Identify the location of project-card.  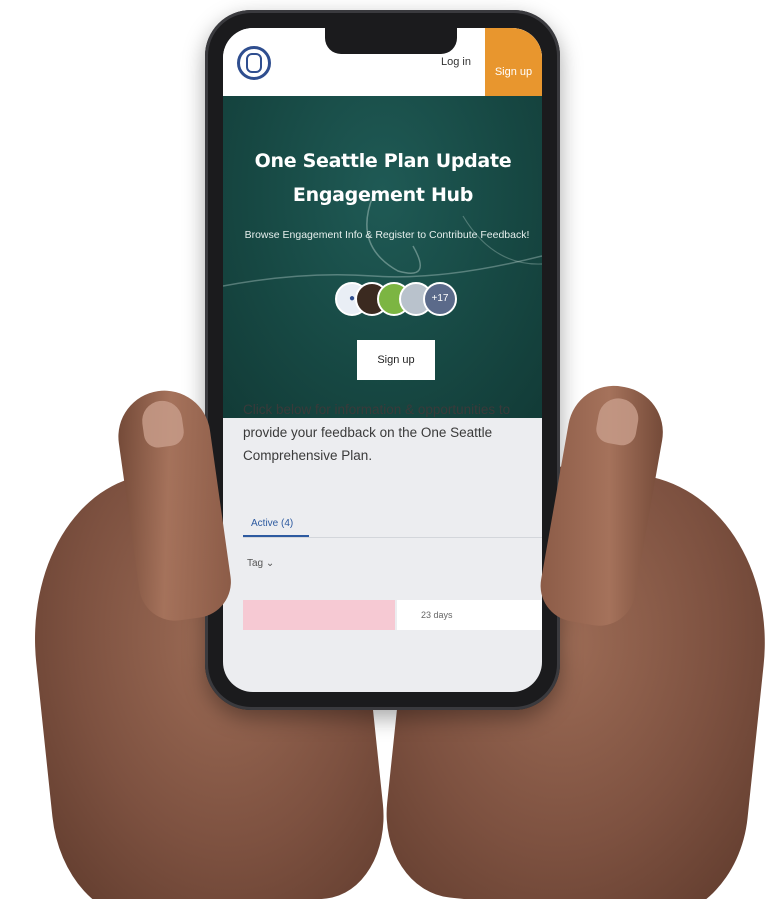
(469, 615).